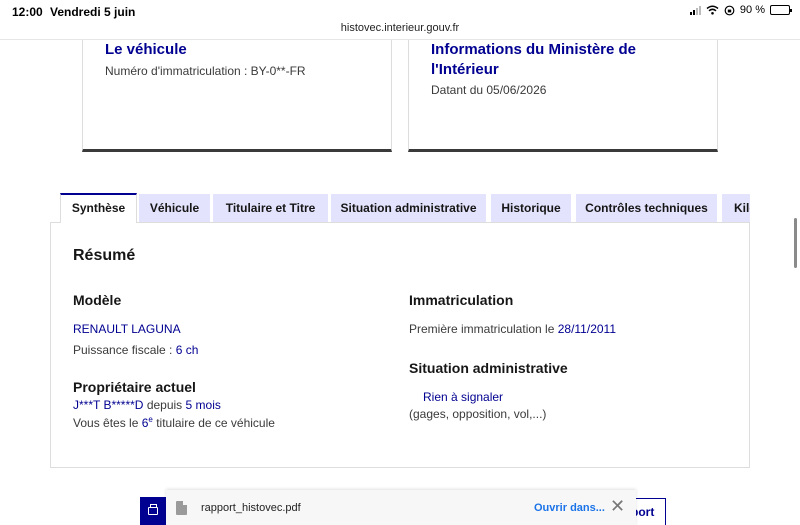  Describe the element at coordinates (489, 90) in the screenshot. I see `ministry-date: Datant du 05/06/2026` at that location.